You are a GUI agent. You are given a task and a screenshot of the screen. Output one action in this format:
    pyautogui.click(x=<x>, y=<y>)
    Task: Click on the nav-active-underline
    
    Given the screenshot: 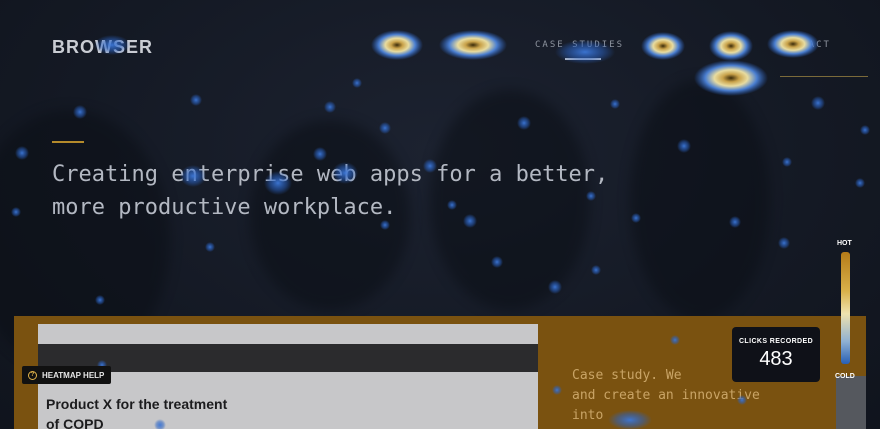 What is the action you would take?
    pyautogui.click(x=583, y=59)
    